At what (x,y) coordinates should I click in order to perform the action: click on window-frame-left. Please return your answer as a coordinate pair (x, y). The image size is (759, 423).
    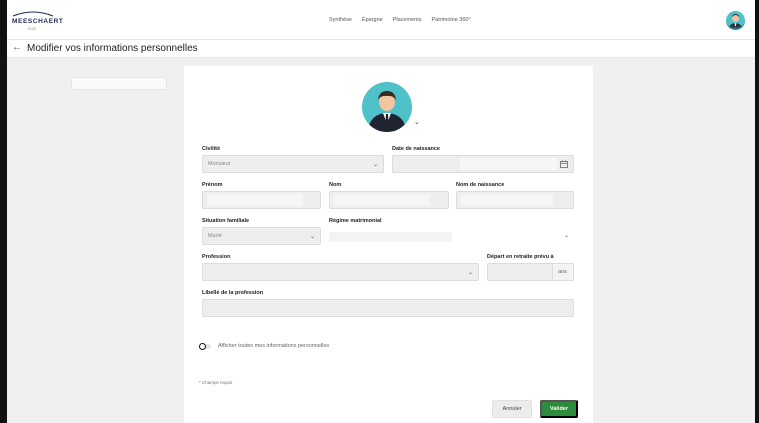
    Looking at the image, I should click on (3, 211).